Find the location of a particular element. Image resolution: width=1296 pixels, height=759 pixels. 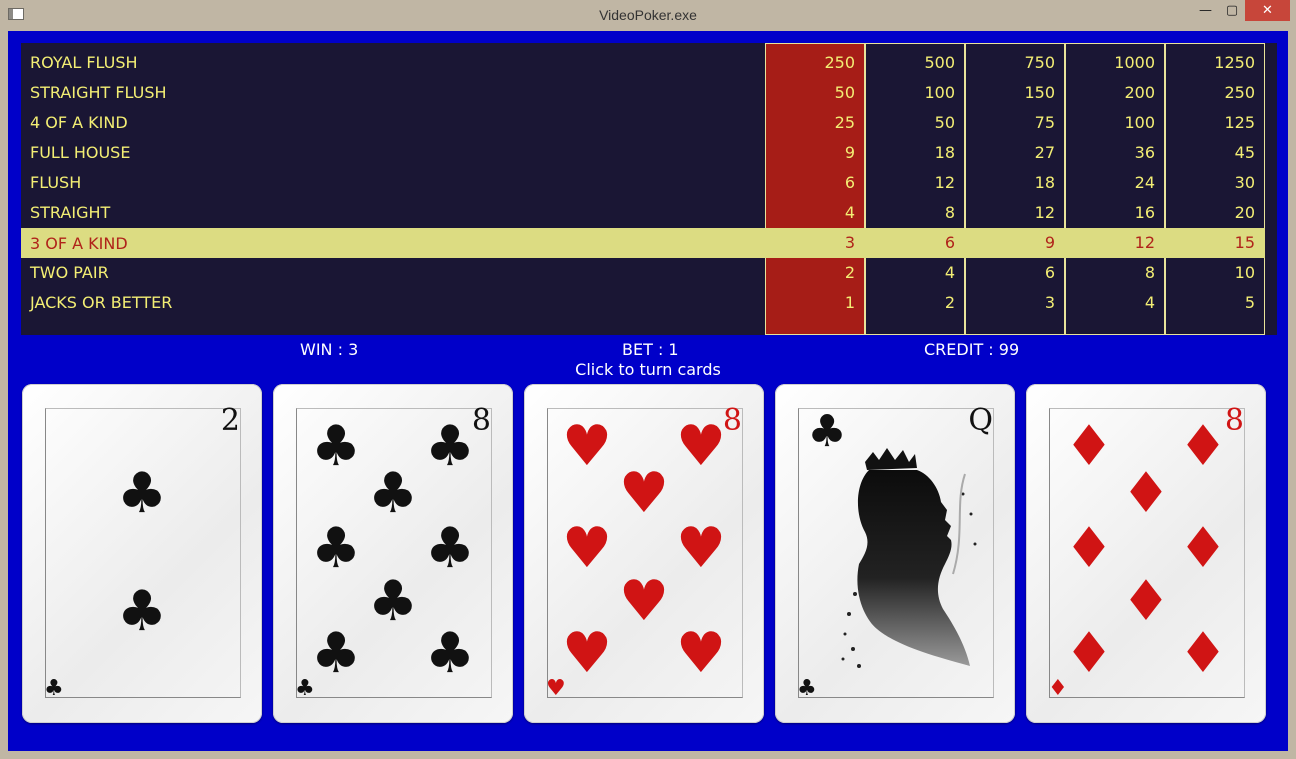

queen-silhouette-icon is located at coordinates (909, 558).